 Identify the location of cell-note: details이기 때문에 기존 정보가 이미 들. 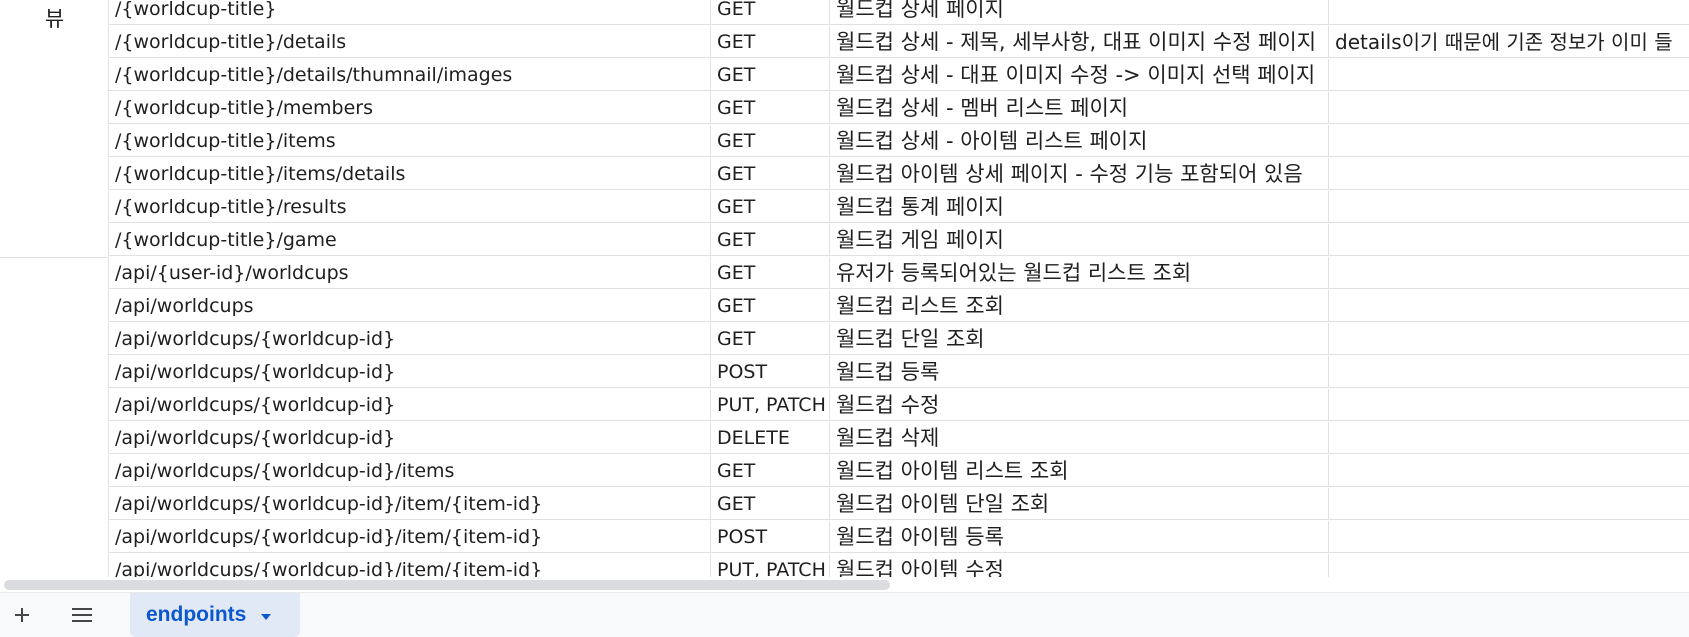
(1509, 42).